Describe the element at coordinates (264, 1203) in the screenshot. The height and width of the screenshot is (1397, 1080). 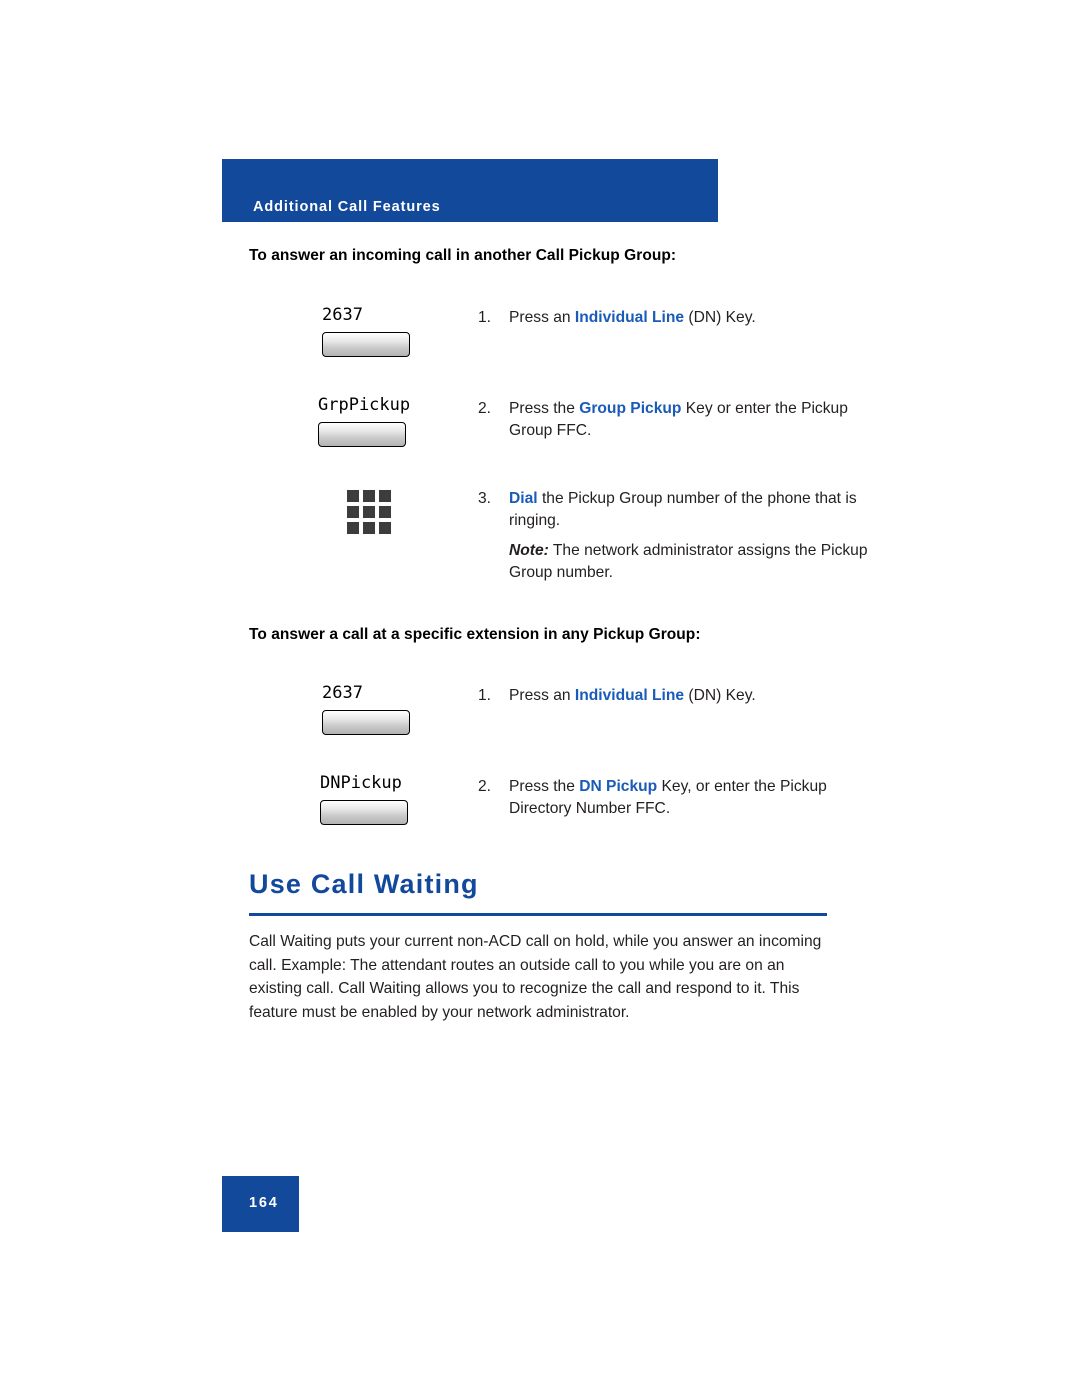
I see `page-number-label: 164` at that location.